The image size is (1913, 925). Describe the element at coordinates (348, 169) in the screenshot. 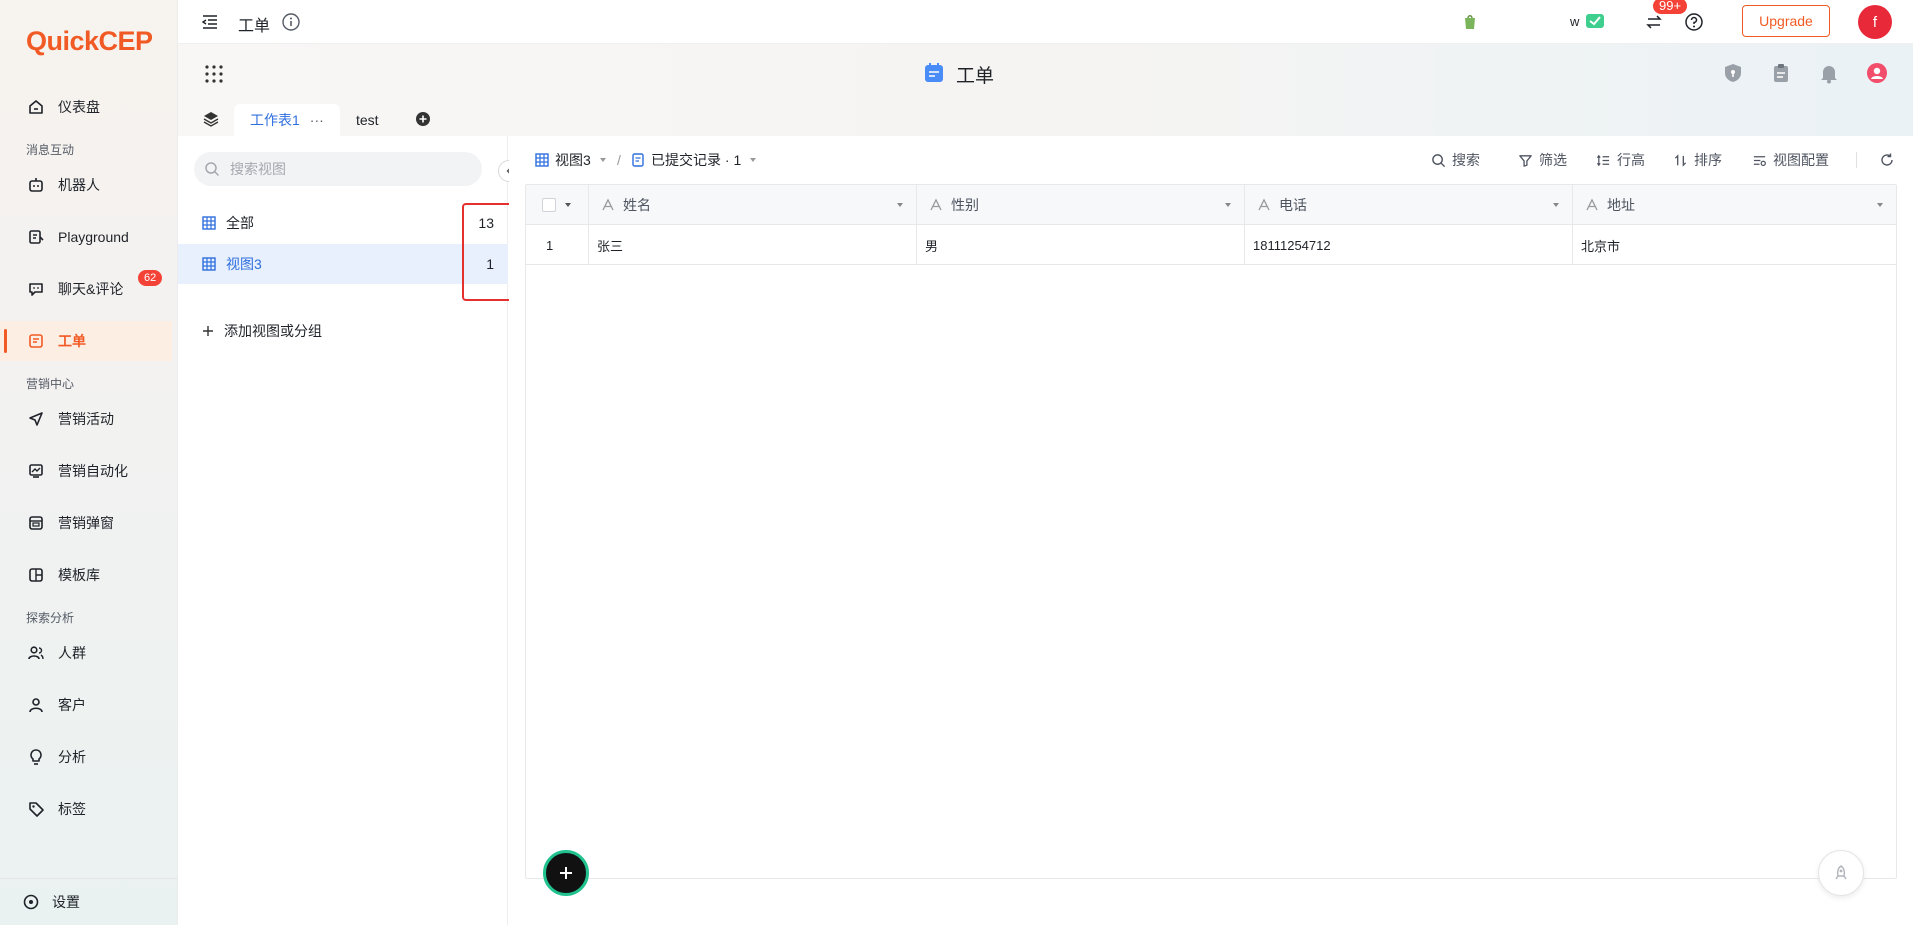

I see `search-view-input` at that location.